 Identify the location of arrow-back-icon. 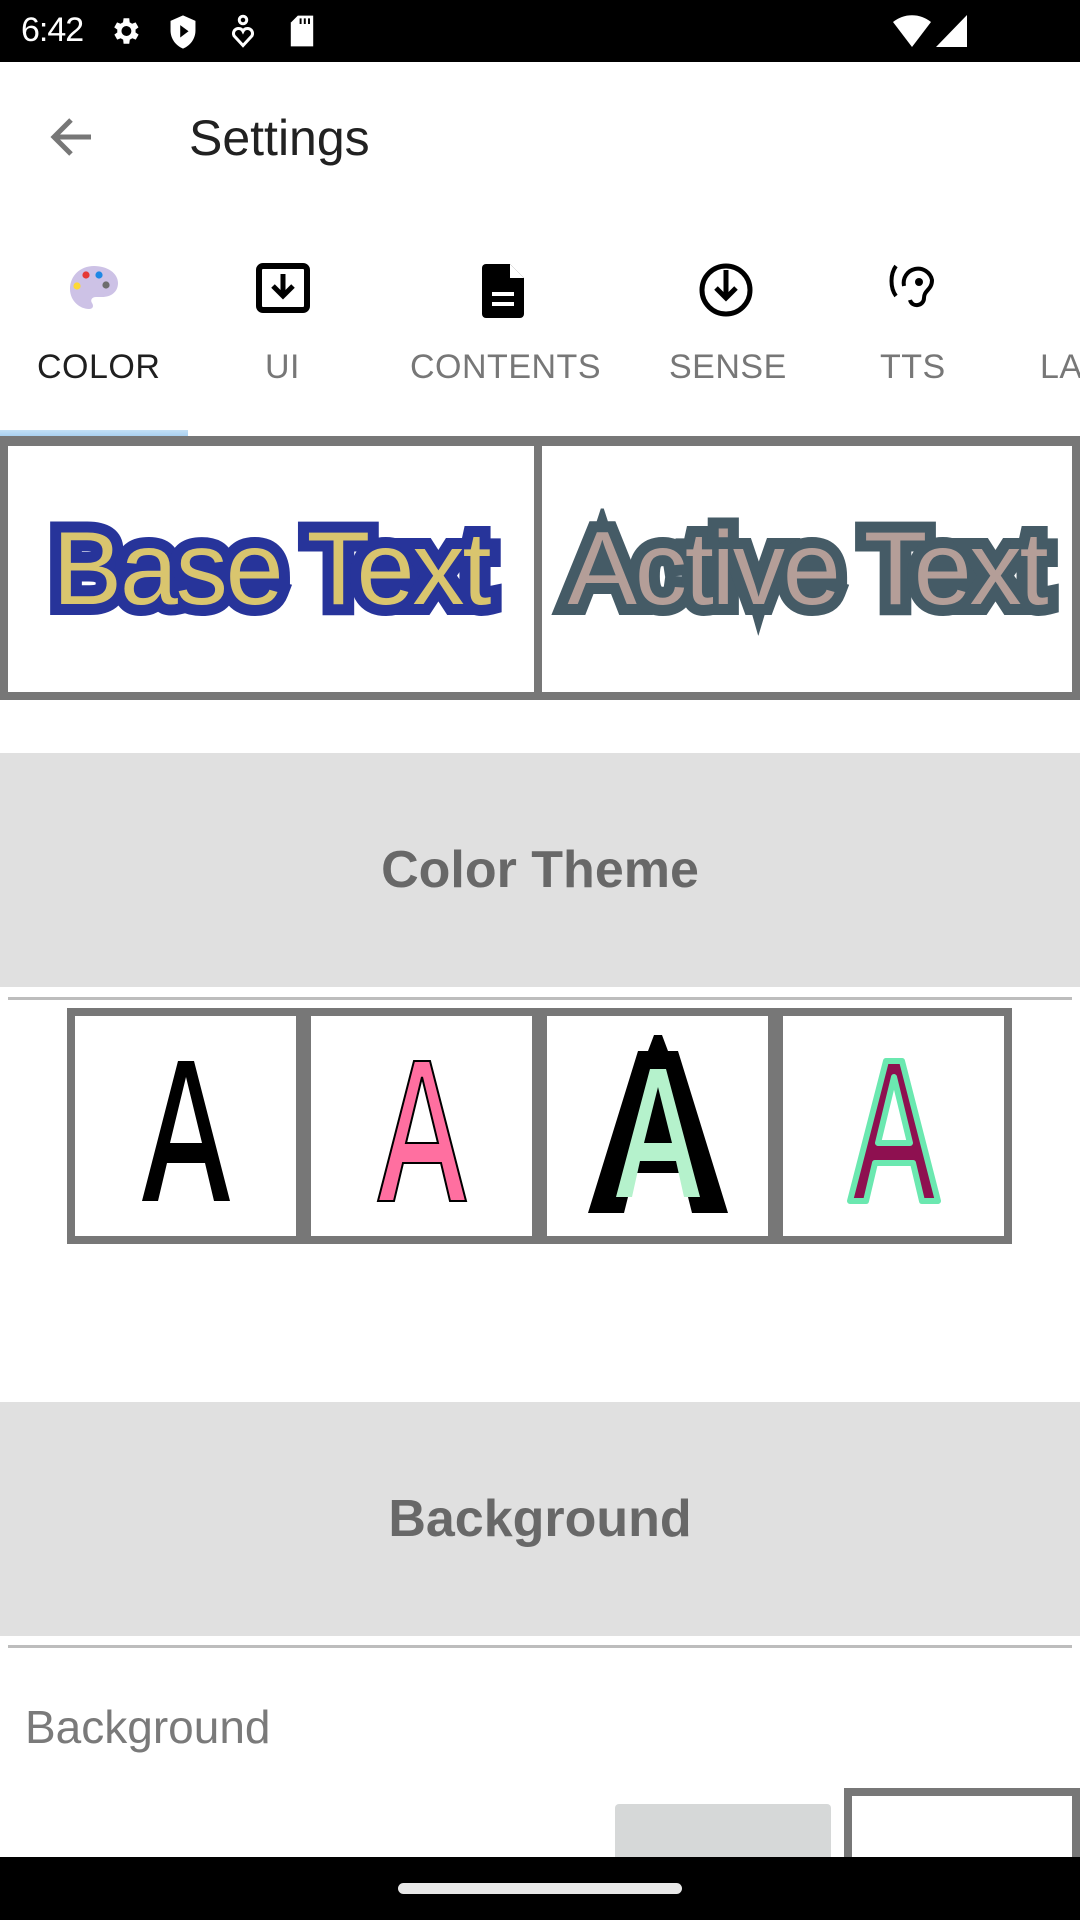
(72, 139).